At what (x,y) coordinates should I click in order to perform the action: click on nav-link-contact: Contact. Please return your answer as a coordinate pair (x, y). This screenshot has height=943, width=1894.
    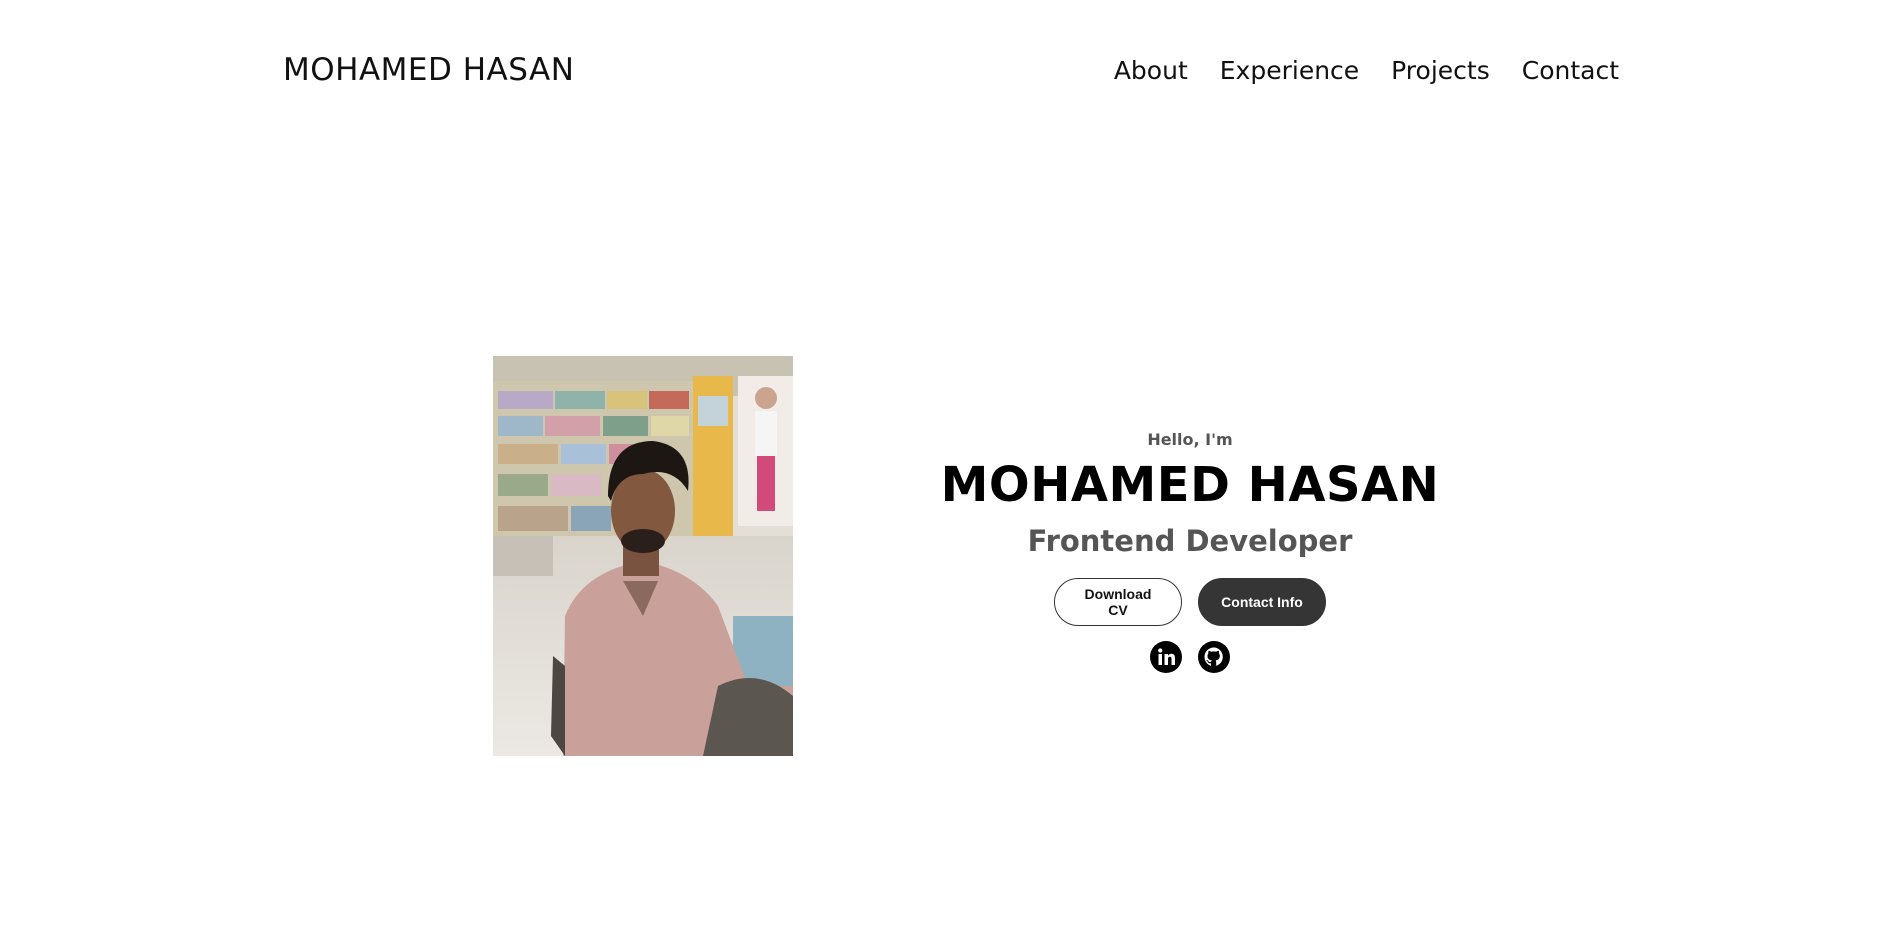
    Looking at the image, I should click on (1570, 70).